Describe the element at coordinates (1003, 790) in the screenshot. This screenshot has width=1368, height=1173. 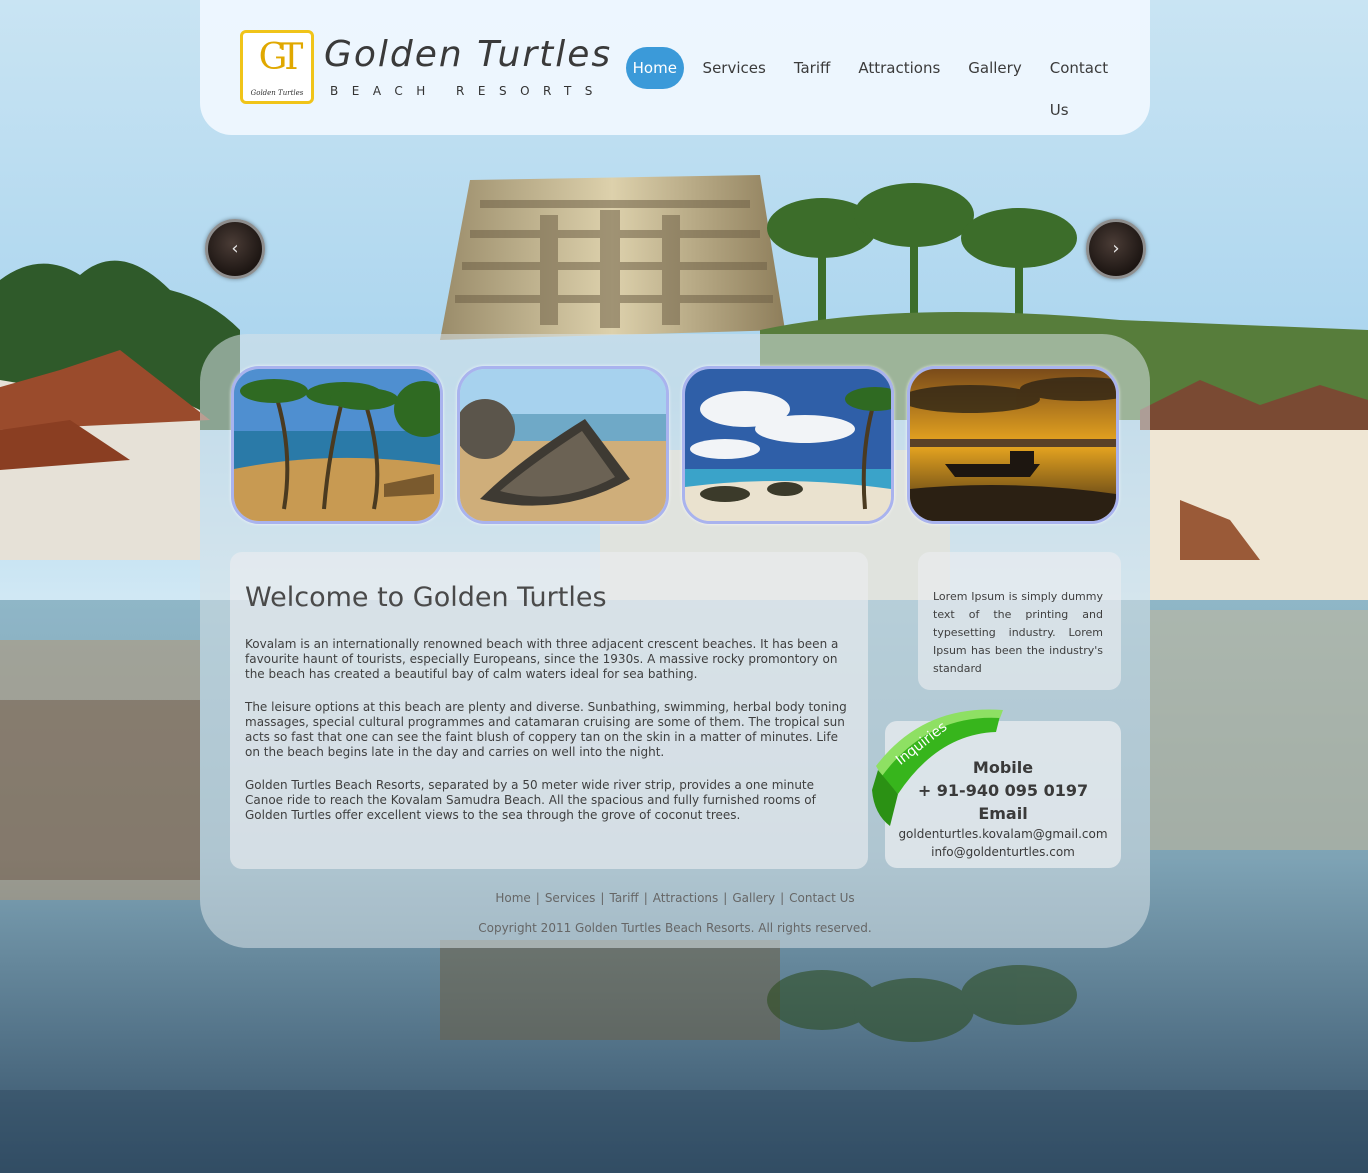
I see `mobile-number: + 91-940 095 0197` at that location.